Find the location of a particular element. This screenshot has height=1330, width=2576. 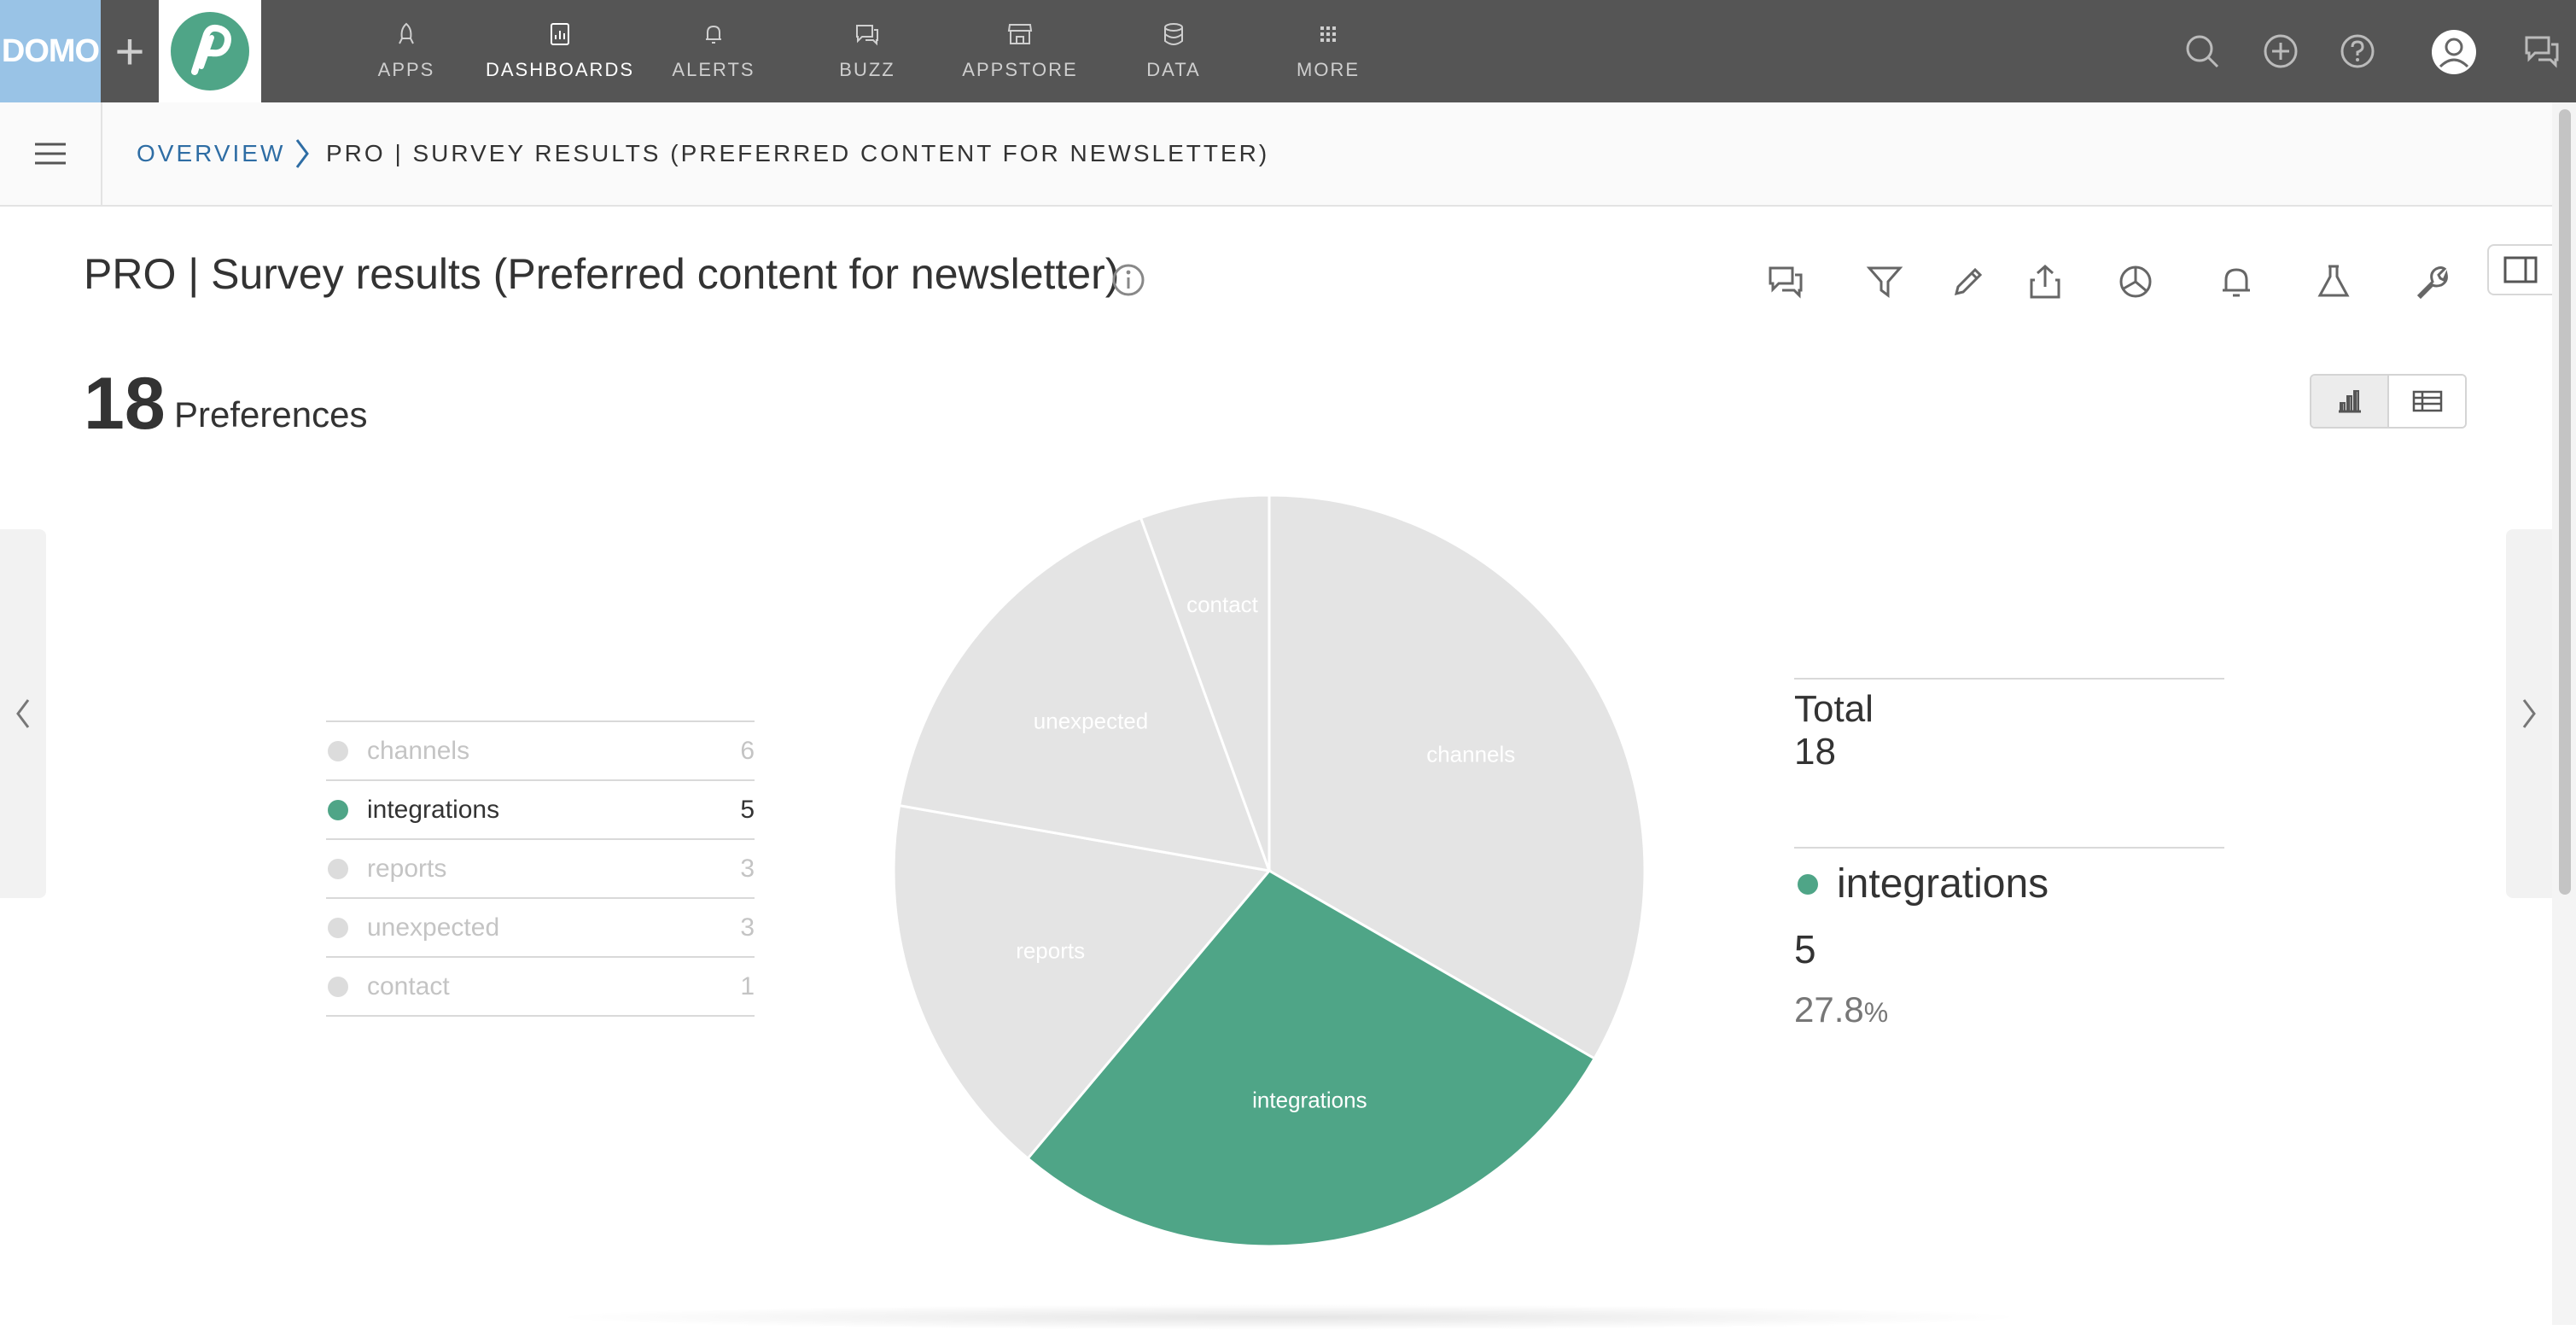

nav-appstore: APPSTORE is located at coordinates (1020, 51).